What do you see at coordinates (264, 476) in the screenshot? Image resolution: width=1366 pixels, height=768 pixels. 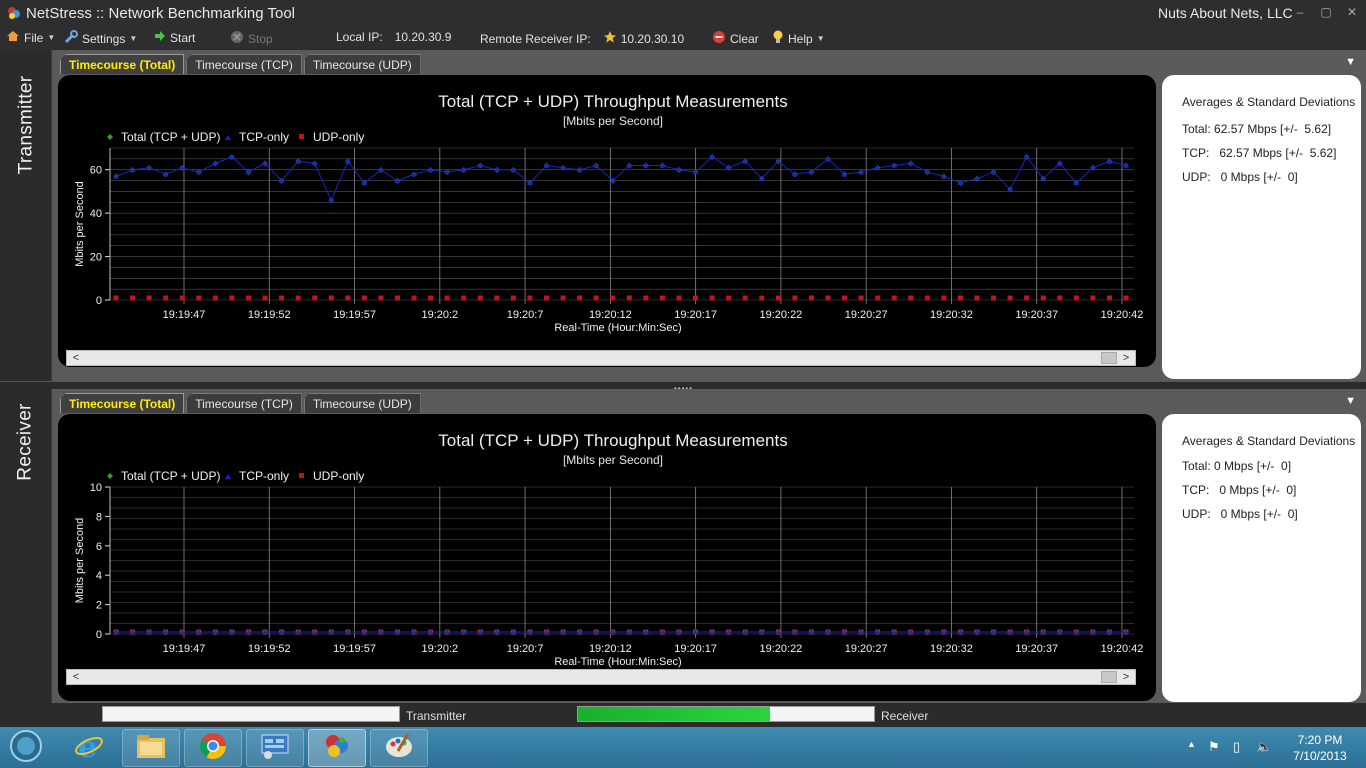 I see `legend-label: TCP-only` at bounding box center [264, 476].